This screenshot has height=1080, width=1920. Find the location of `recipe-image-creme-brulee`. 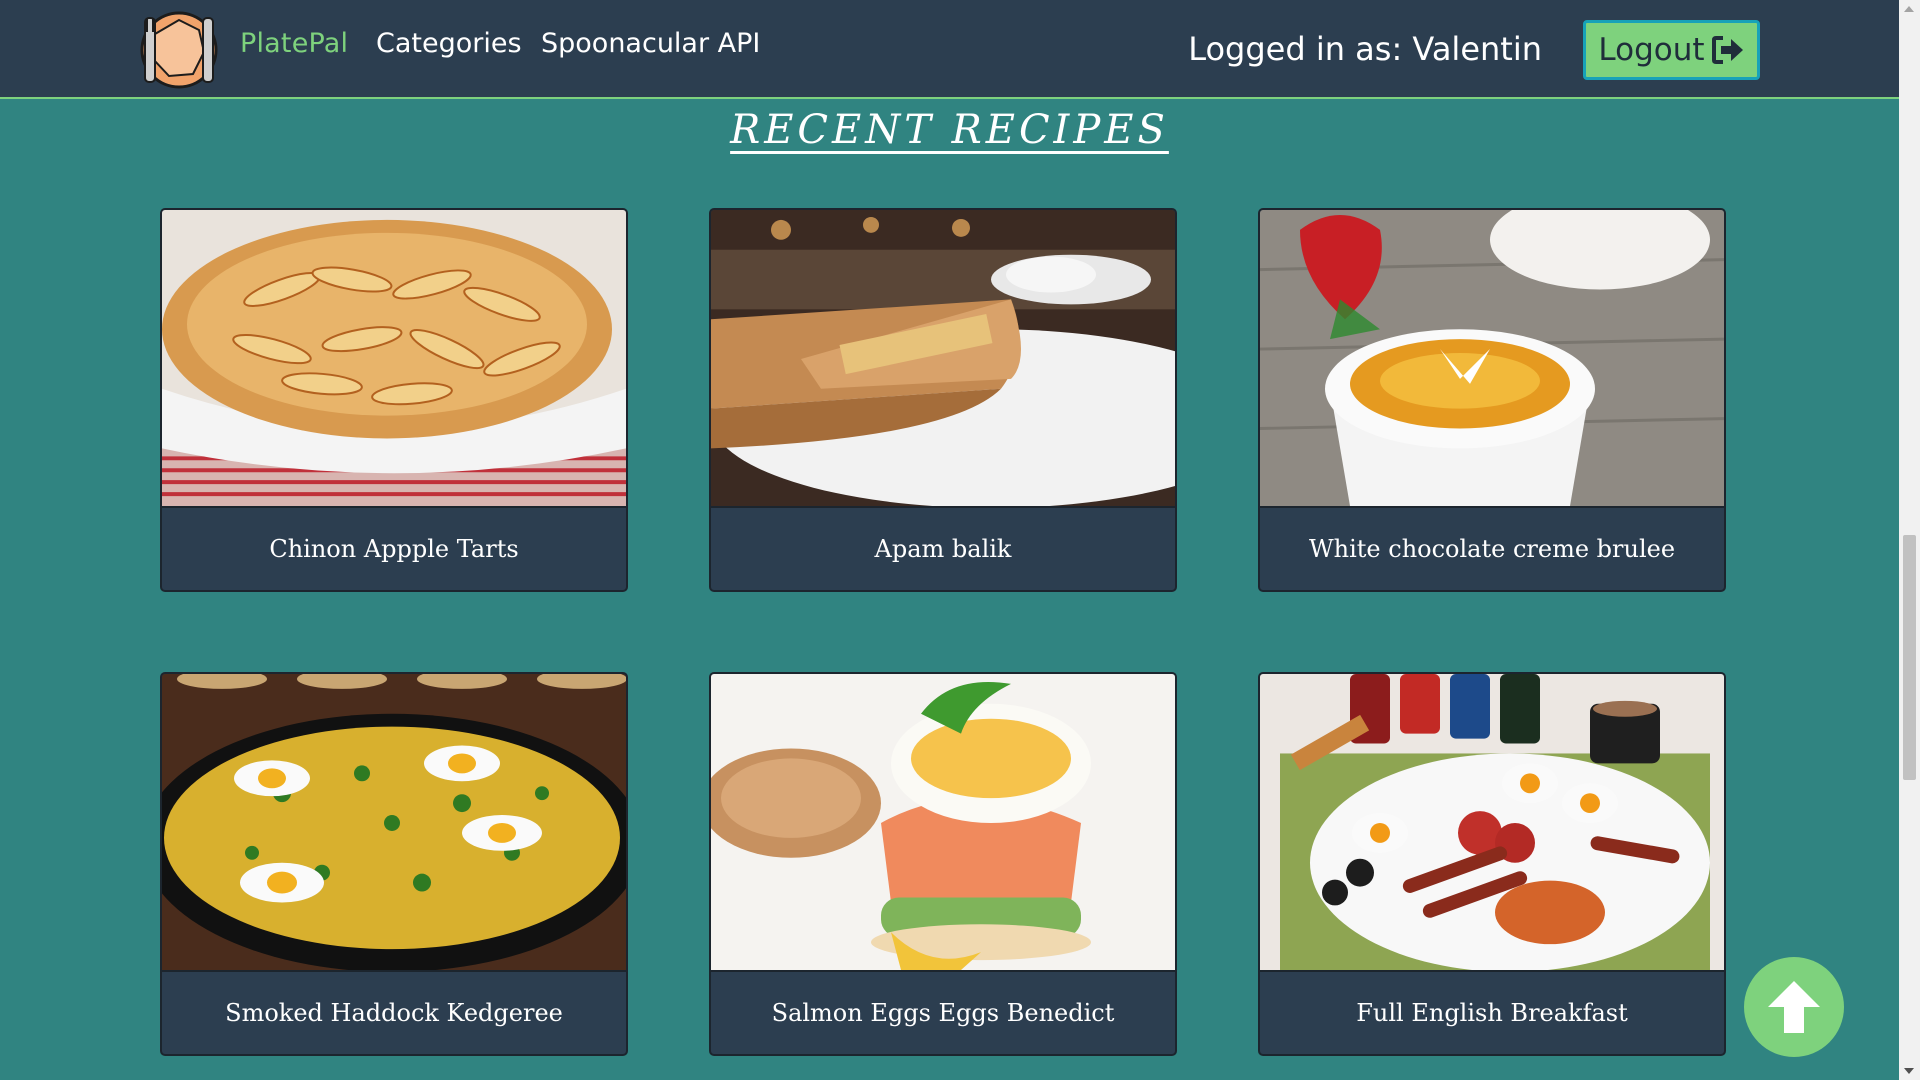

recipe-image-creme-brulee is located at coordinates (1492, 359).